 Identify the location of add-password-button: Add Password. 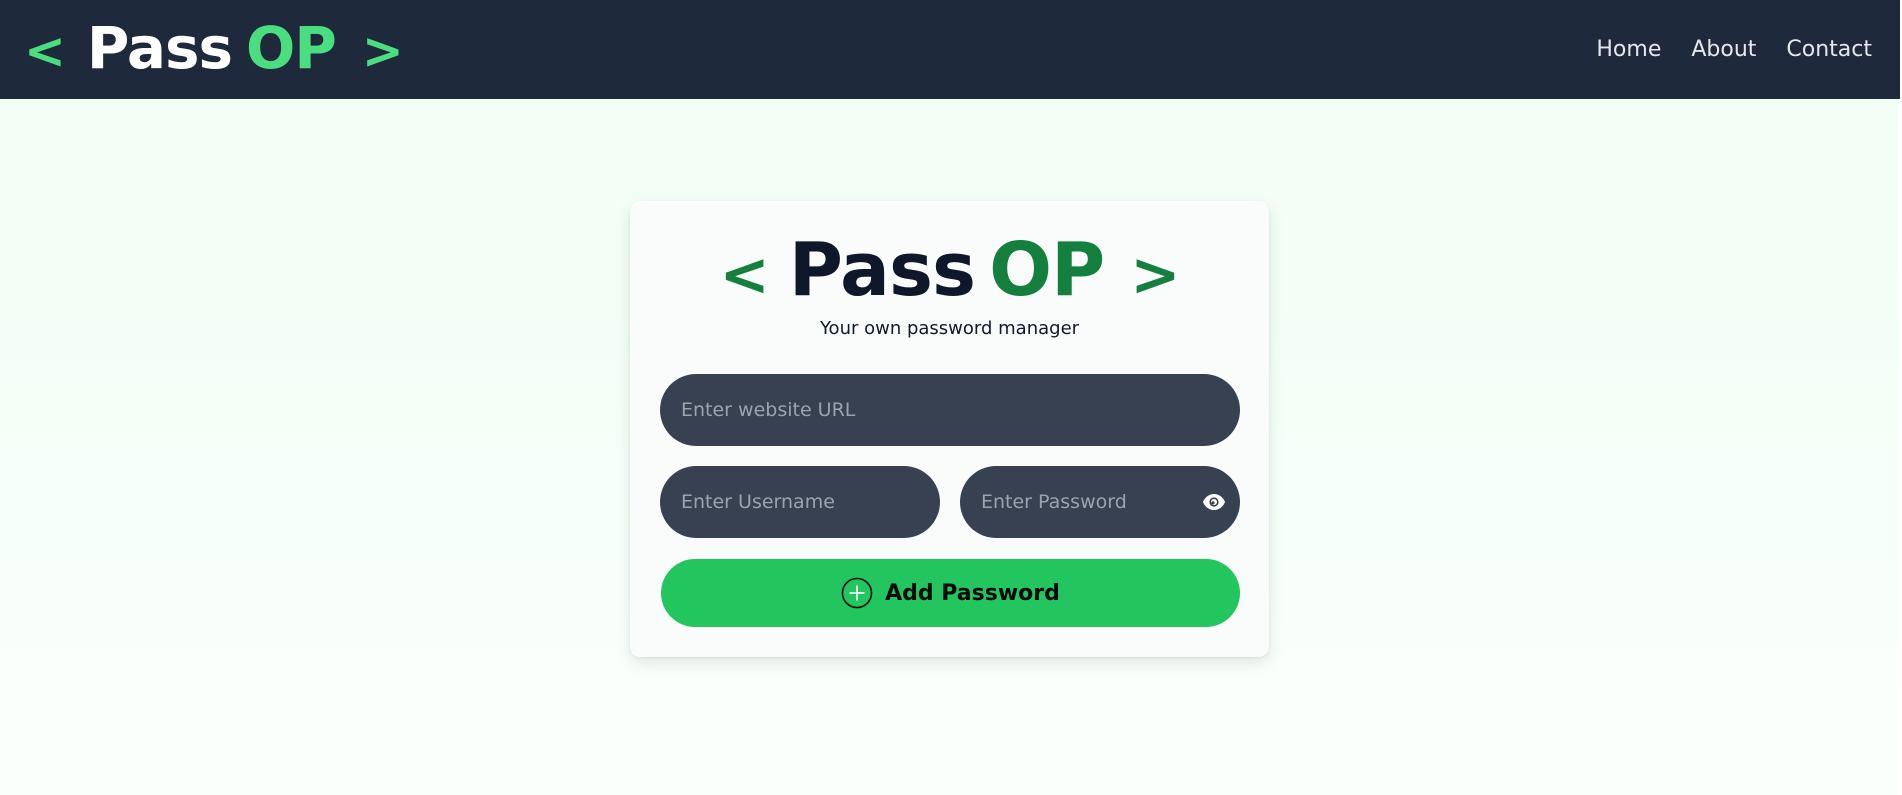
(950, 593).